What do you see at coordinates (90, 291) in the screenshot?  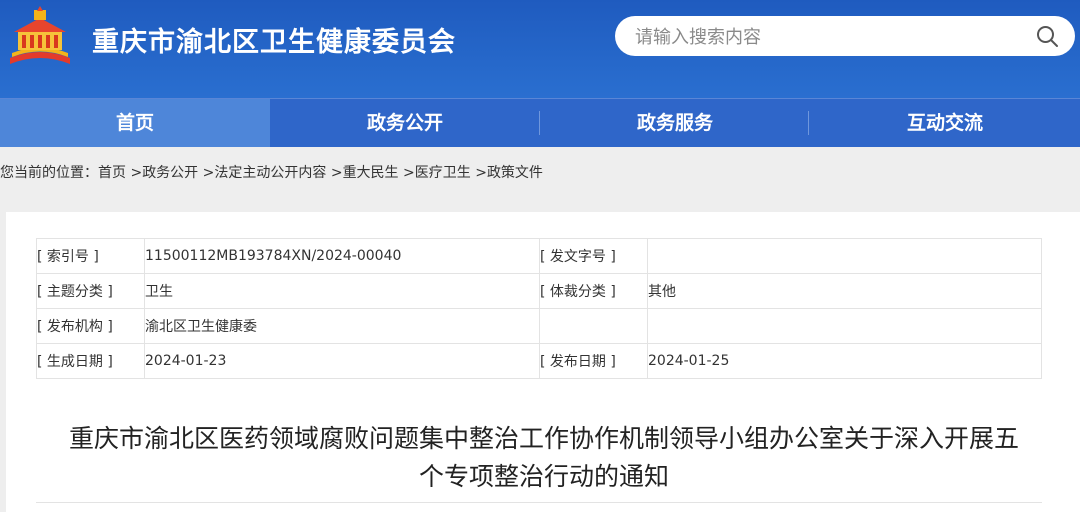 I see `meta-label-topic-category: [ 主题分类 ]` at bounding box center [90, 291].